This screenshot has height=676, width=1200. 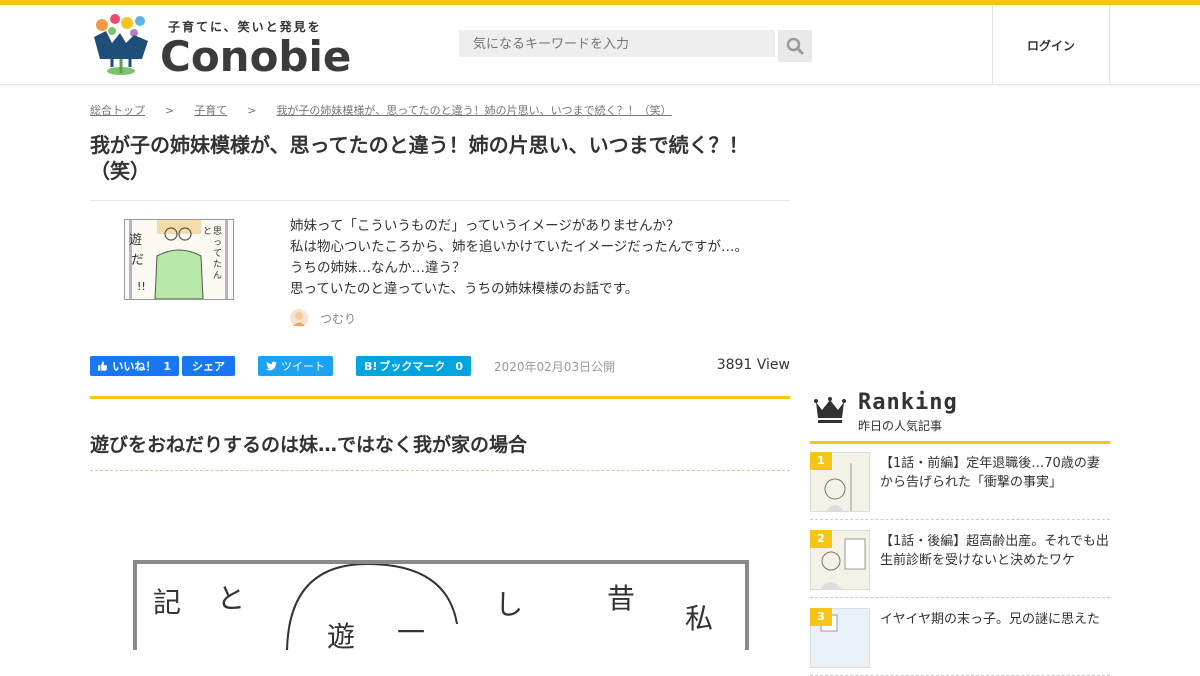 I want to click on ranking-header: Ranking 昨日の人気記事, so click(x=960, y=416).